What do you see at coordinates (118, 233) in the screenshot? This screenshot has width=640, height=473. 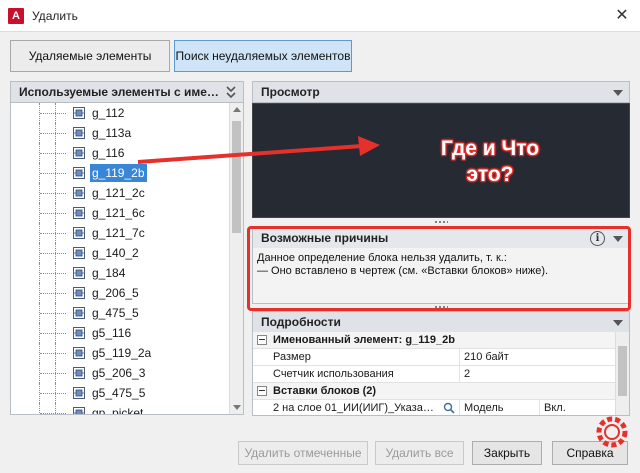 I see `tree-item-label: g_121_7c` at bounding box center [118, 233].